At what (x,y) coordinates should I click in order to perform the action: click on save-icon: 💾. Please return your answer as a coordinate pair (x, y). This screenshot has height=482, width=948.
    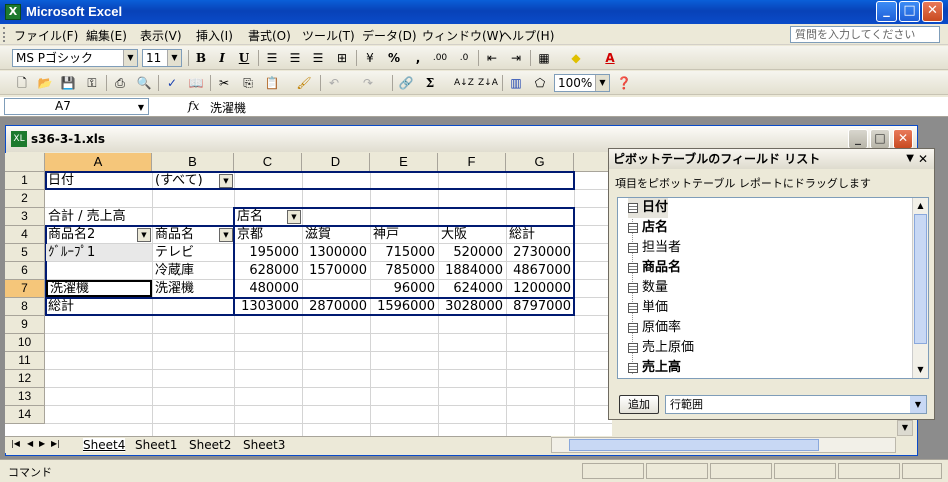
    Looking at the image, I should click on (68, 83).